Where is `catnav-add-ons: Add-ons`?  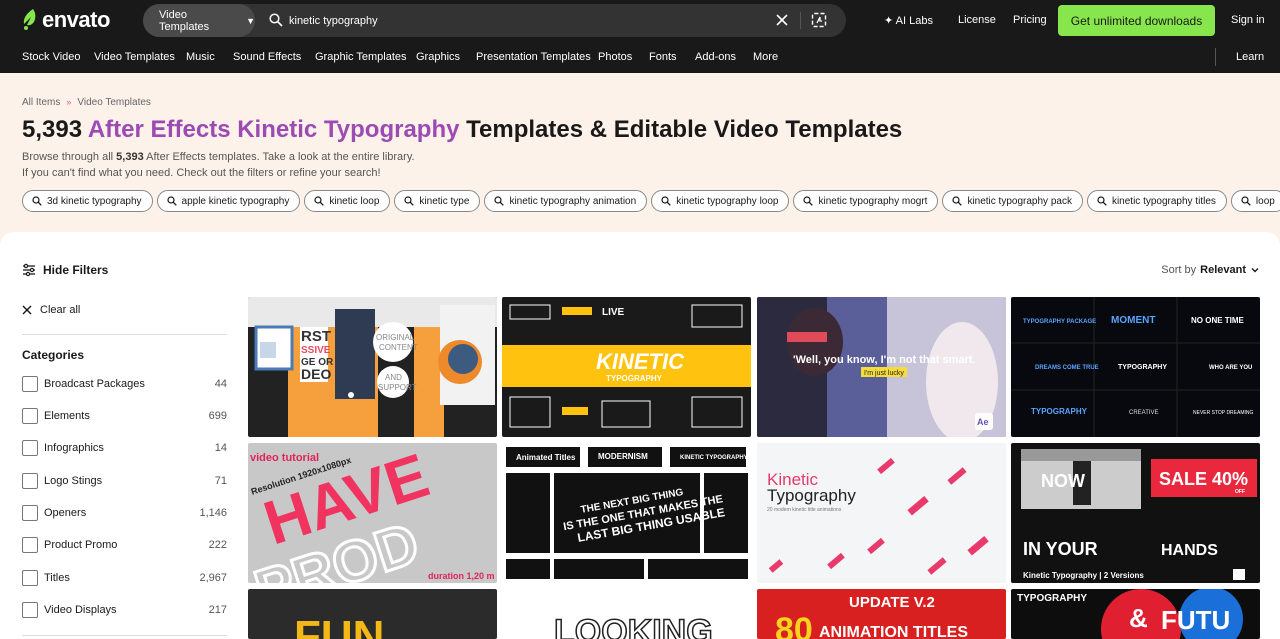 catnav-add-ons: Add-ons is located at coordinates (715, 57).